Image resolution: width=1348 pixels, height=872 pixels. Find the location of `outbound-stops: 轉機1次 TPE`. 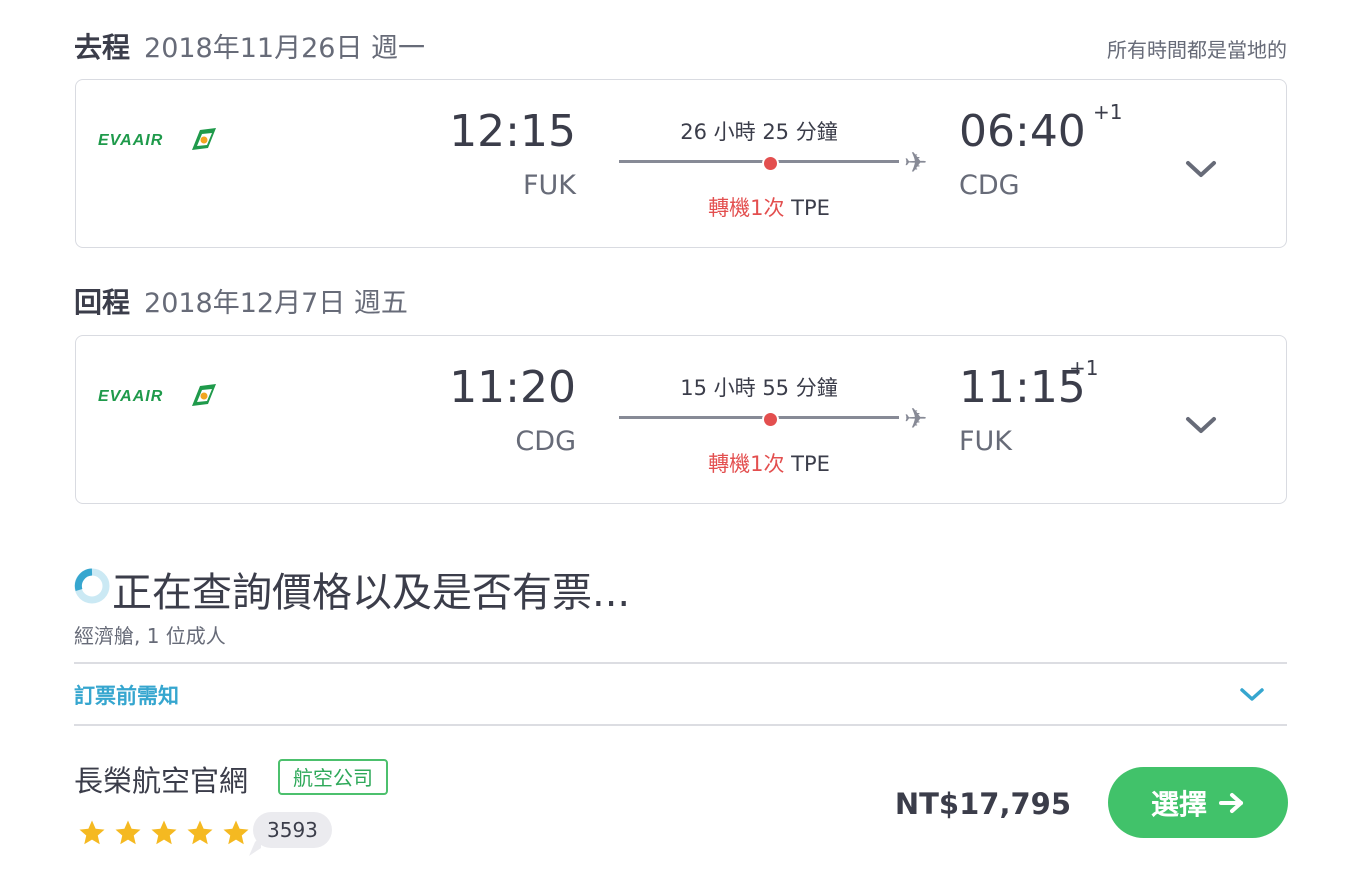

outbound-stops: 轉機1次 TPE is located at coordinates (769, 207).